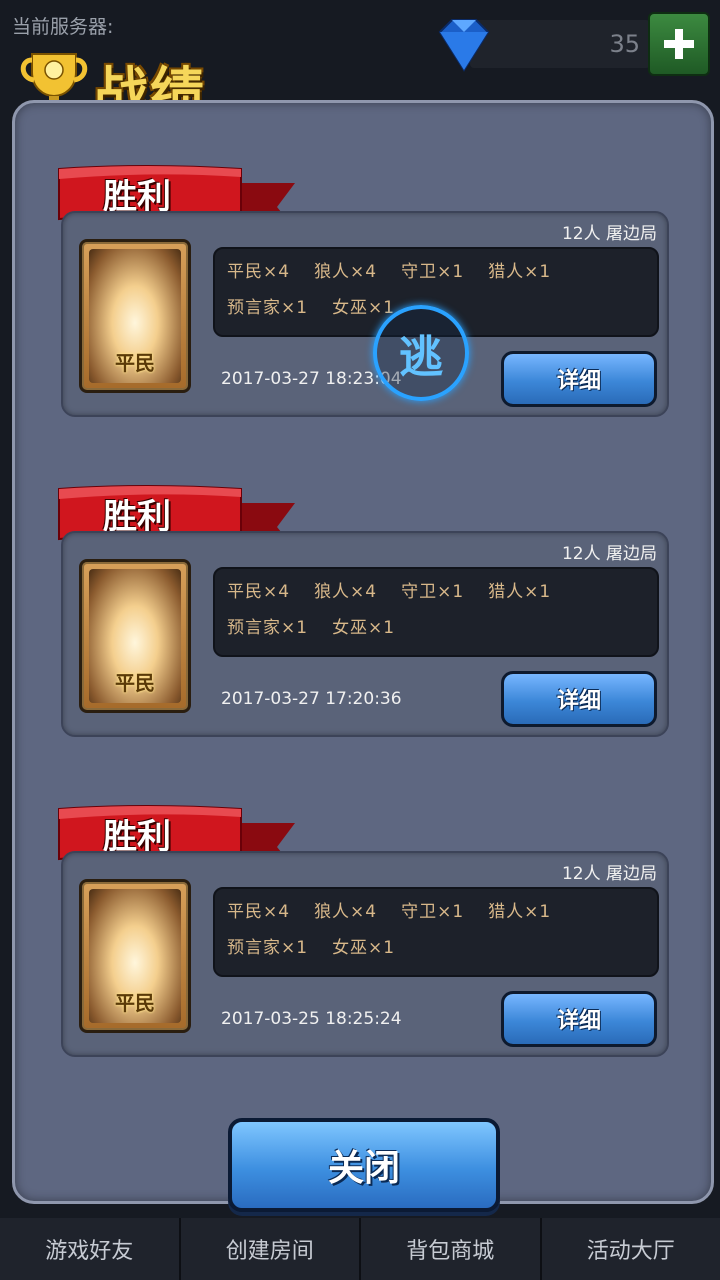 The image size is (720, 1280). Describe the element at coordinates (311, 699) in the screenshot. I see `game-time: 2017-03-27 17:20:36` at that location.